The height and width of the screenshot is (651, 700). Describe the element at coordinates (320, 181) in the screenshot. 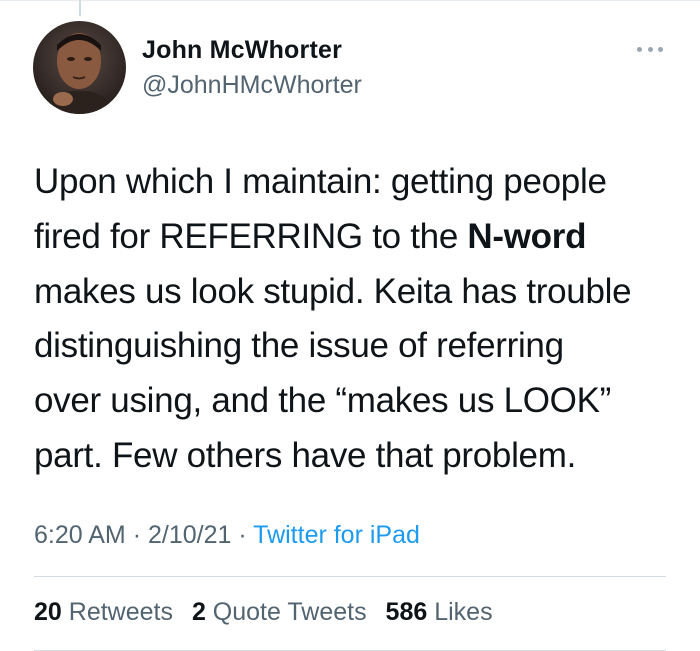

I see `tweet-line: Upon which I maintain: getting people` at that location.